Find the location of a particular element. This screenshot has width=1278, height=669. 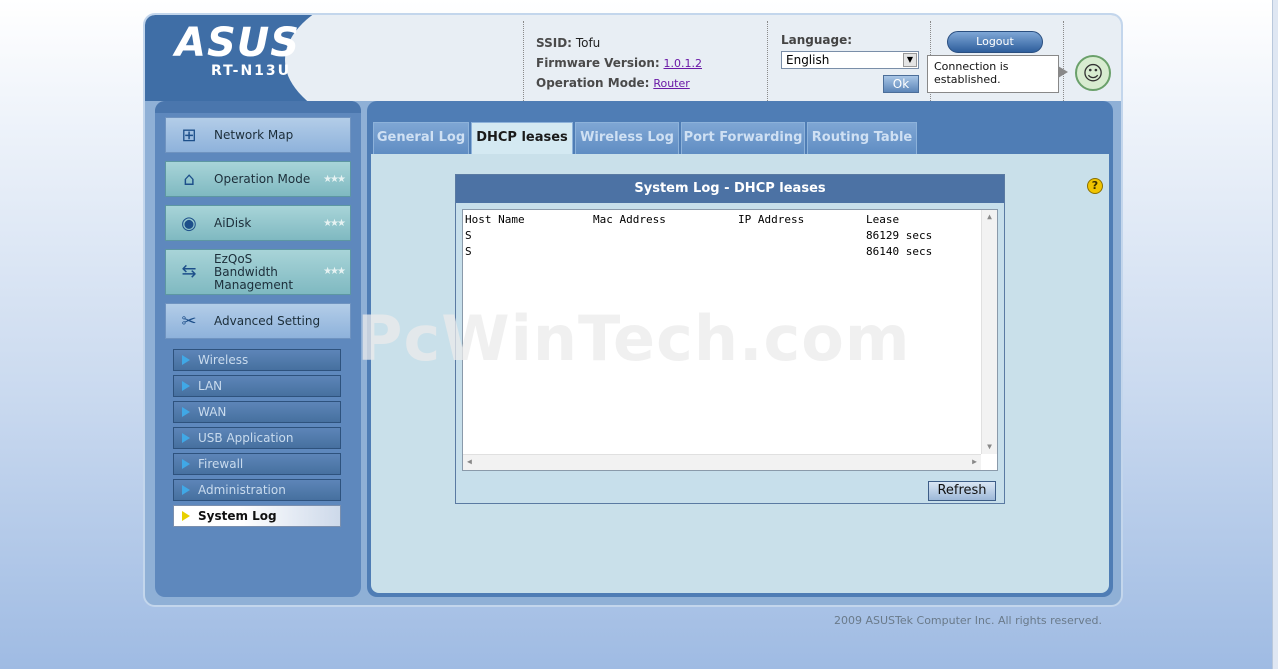

column-header-ip-address: IP Address is located at coordinates (771, 219).